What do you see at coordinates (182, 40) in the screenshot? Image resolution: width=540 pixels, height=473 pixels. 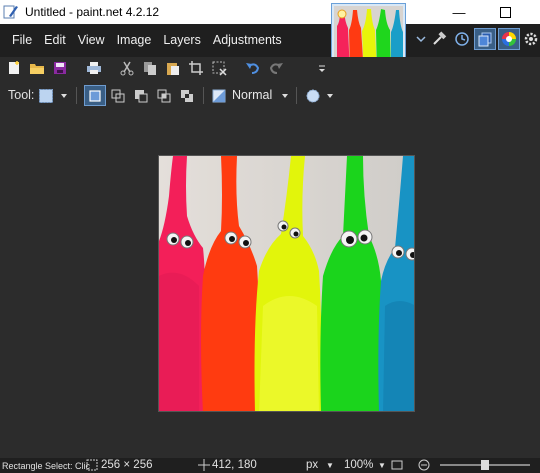 I see `menu-layers: Layers` at bounding box center [182, 40].